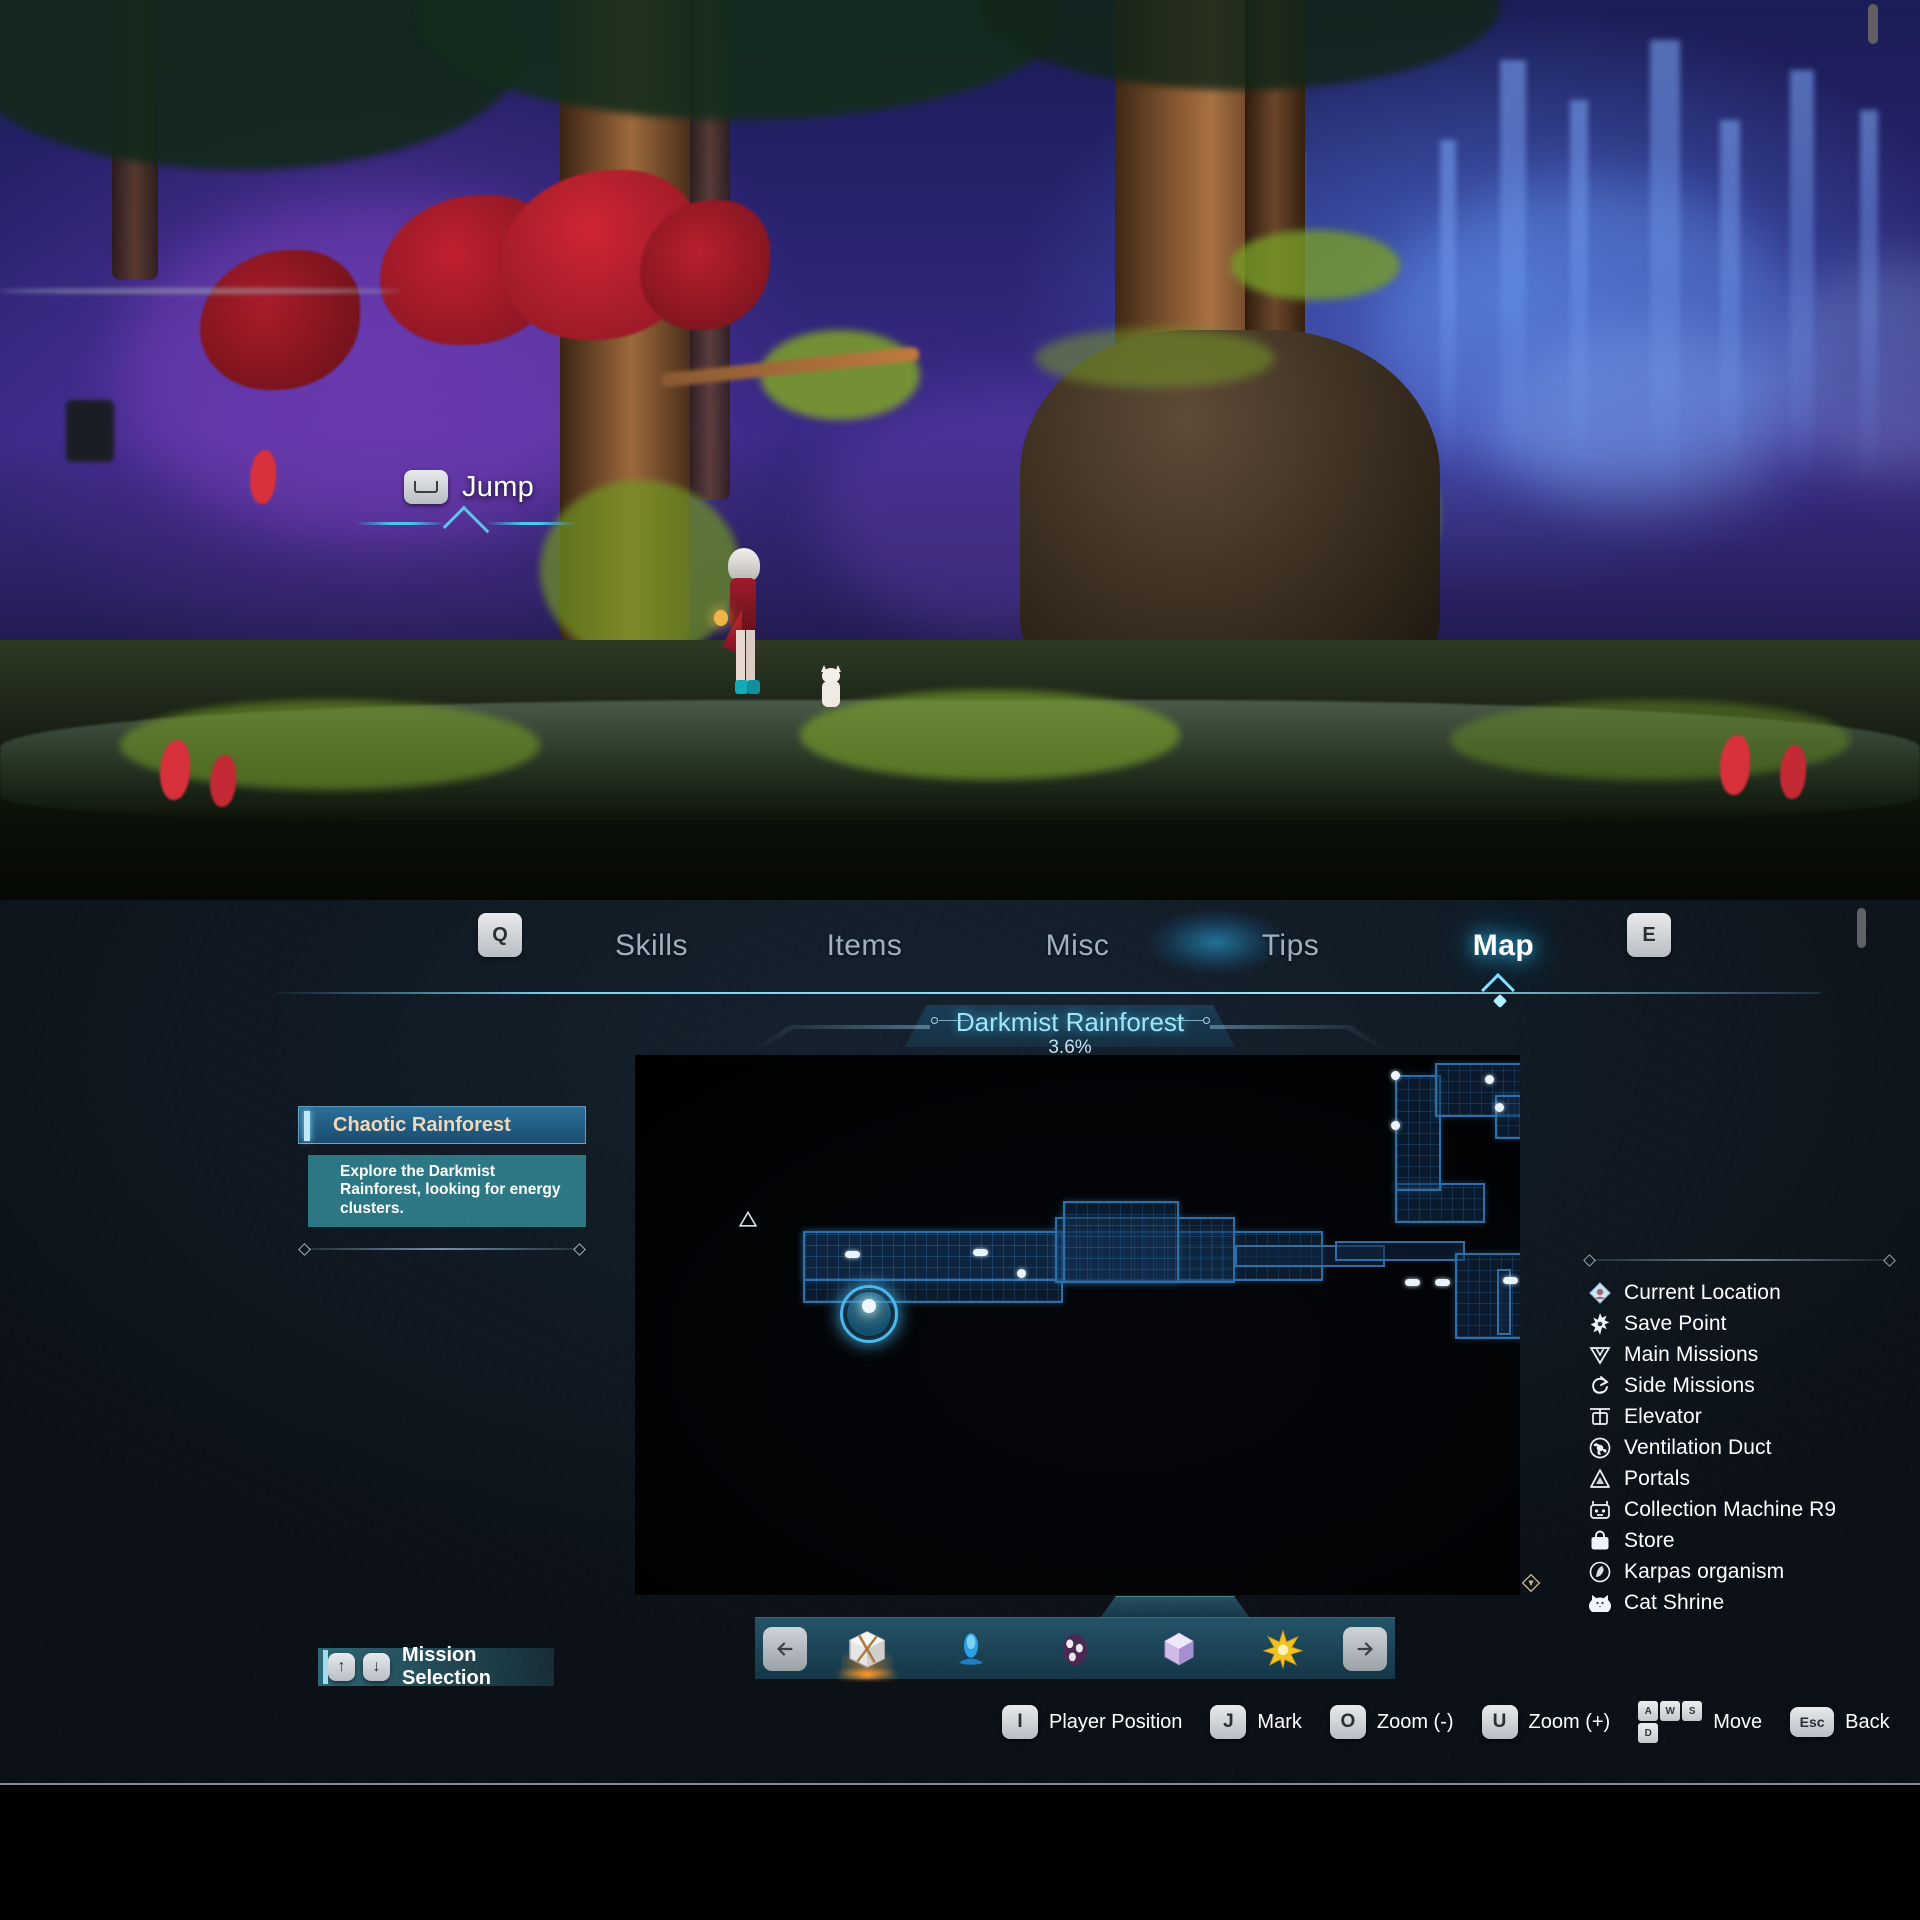 This screenshot has height=1920, width=1920. I want to click on hint-label: Zoom (+), so click(1569, 1721).